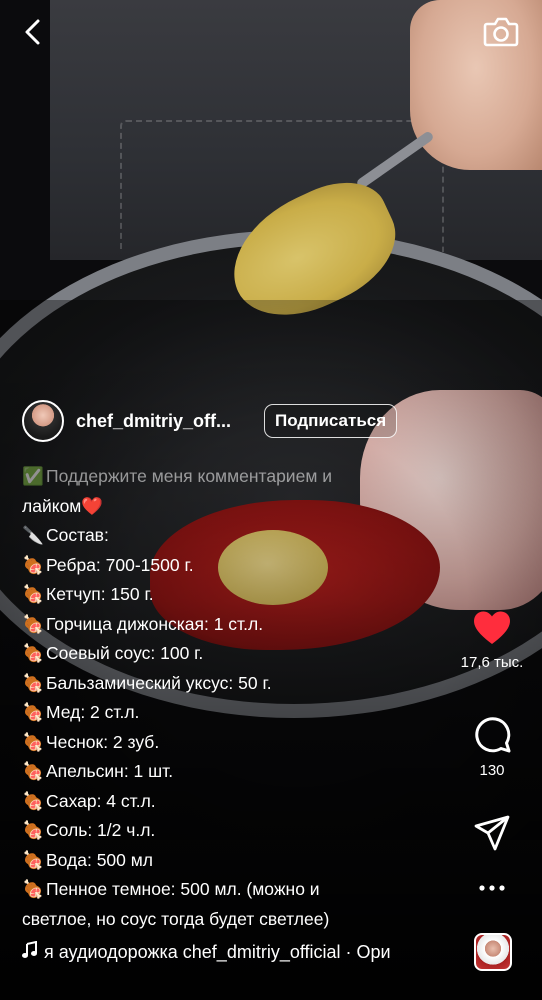 The width and height of the screenshot is (542, 1000). What do you see at coordinates (232, 713) in the screenshot?
I see `ingredient-line: 🍖 Мед: 2 ст.л.` at bounding box center [232, 713].